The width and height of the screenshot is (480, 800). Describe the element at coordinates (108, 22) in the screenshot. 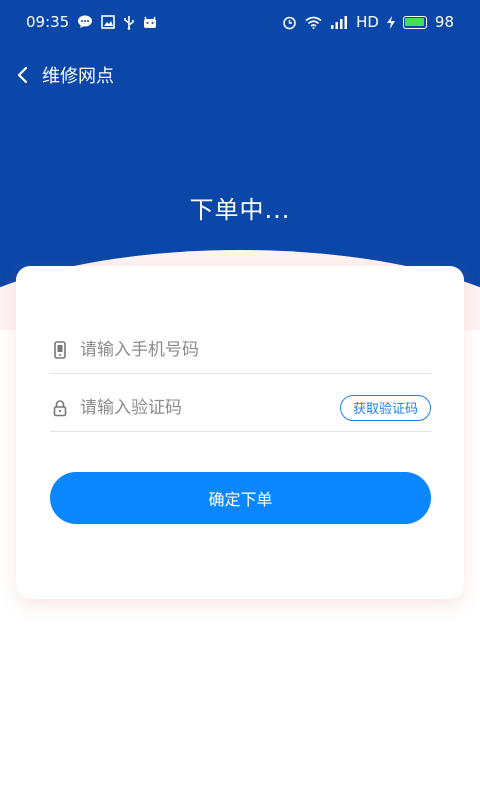

I see `image-icon` at that location.